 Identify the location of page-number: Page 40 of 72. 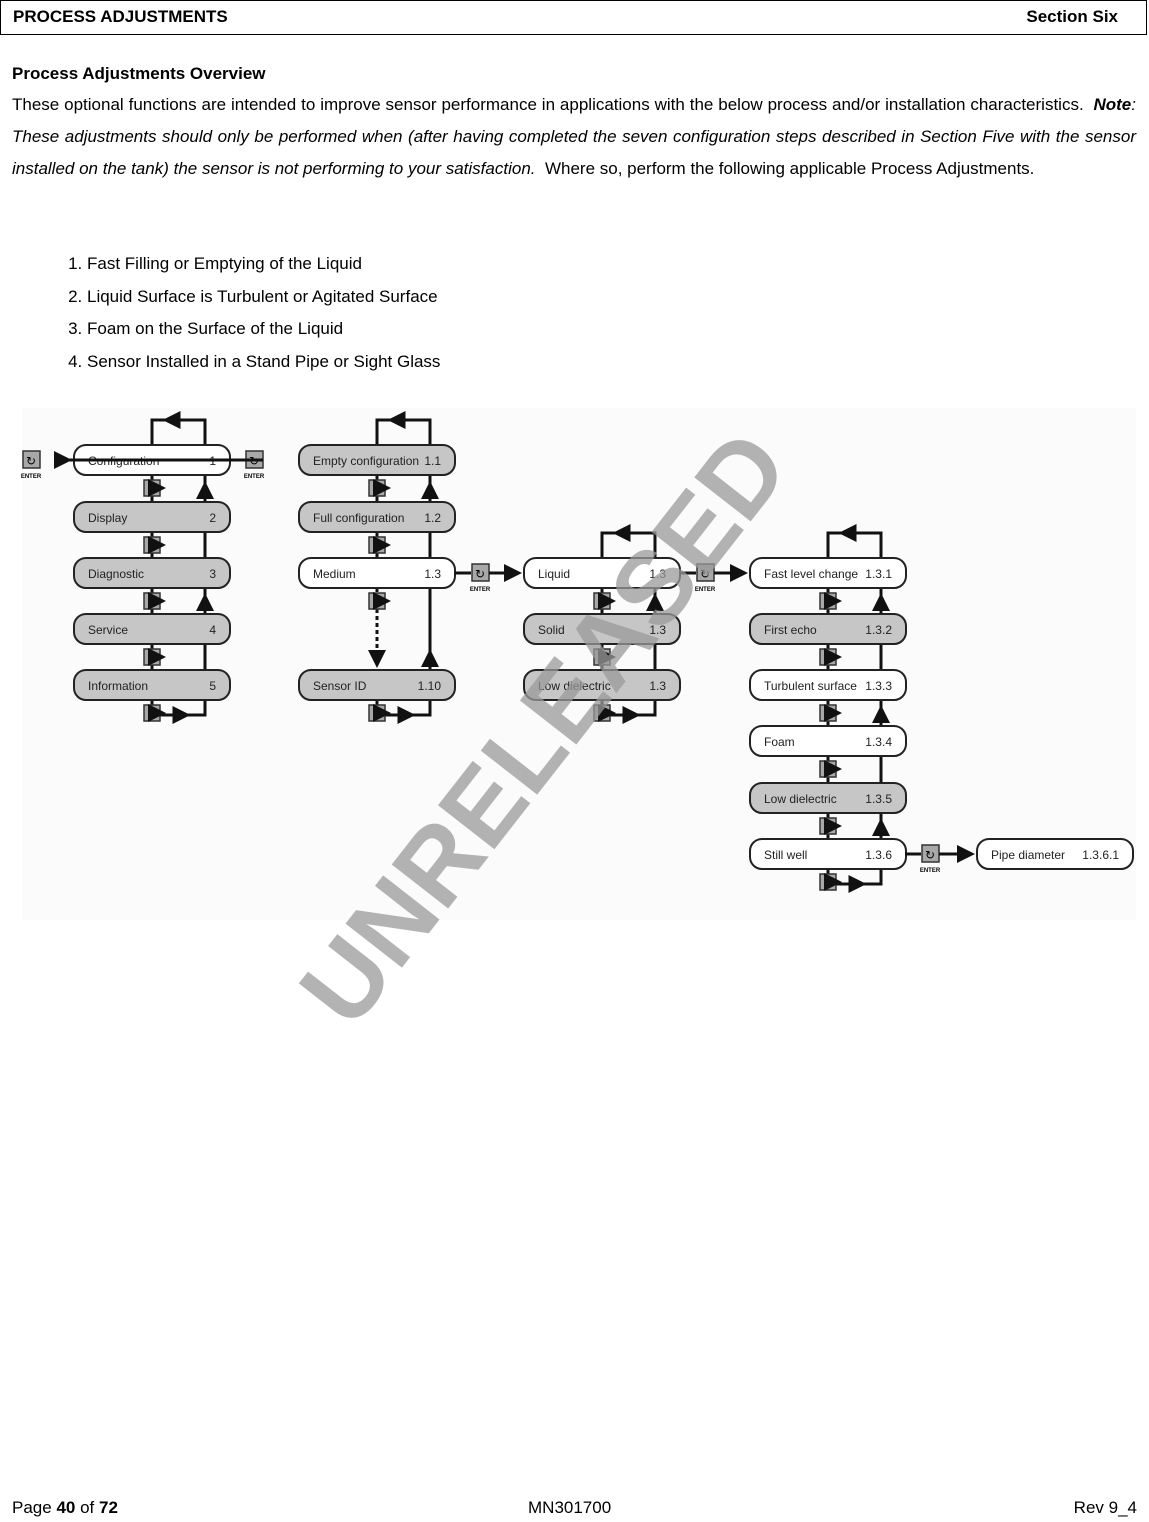
(65, 1507).